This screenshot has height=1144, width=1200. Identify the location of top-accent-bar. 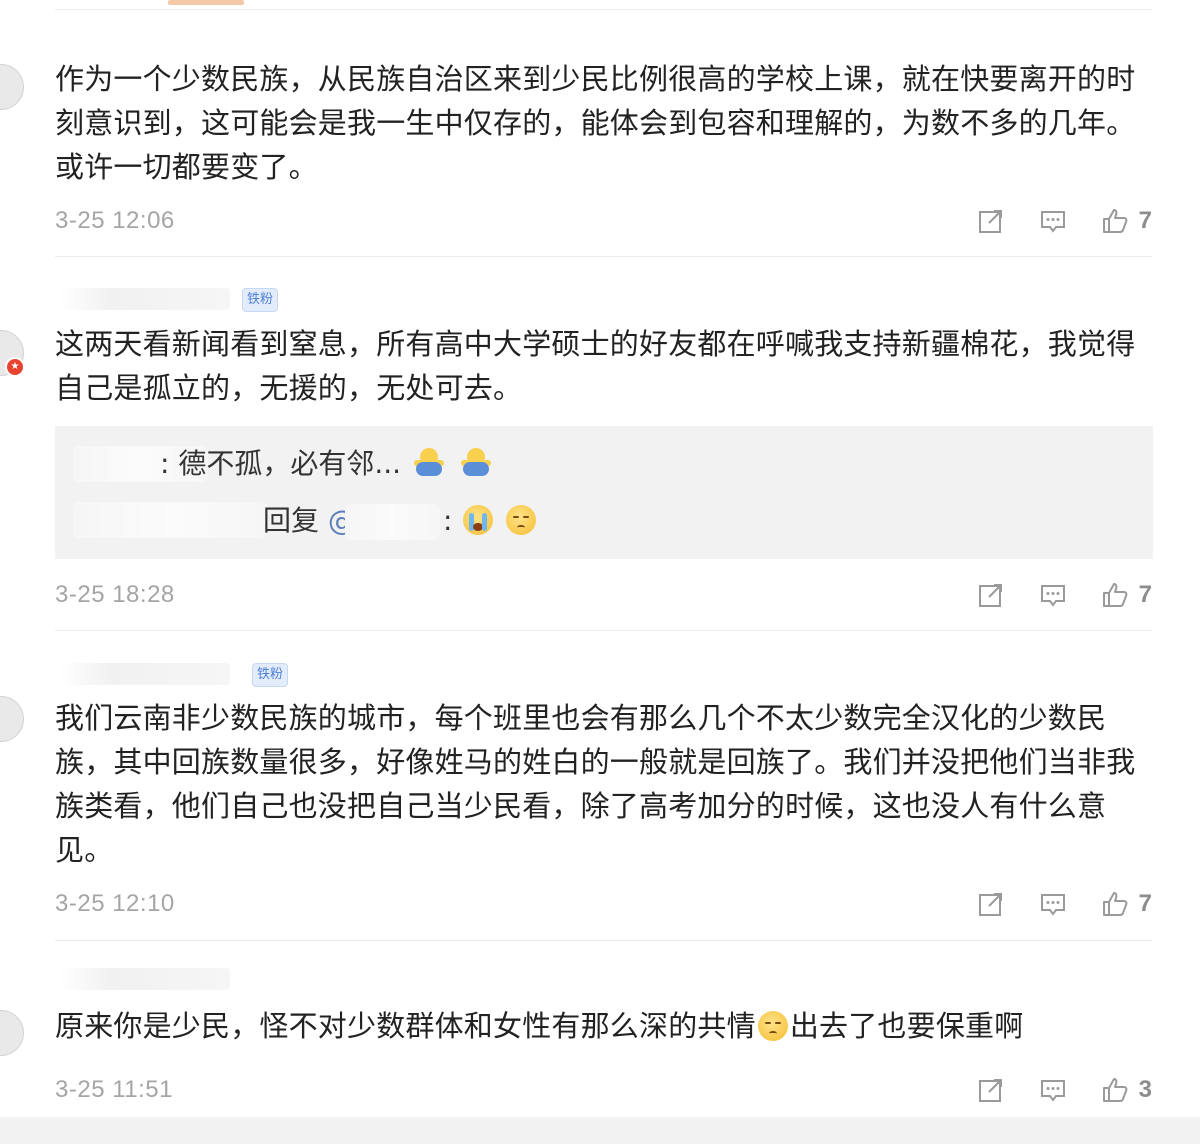
(206, 2).